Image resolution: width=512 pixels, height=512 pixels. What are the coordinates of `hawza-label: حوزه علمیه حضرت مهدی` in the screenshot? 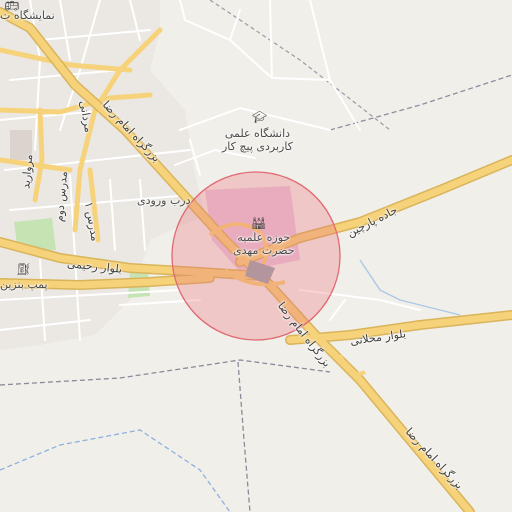 It's located at (264, 244).